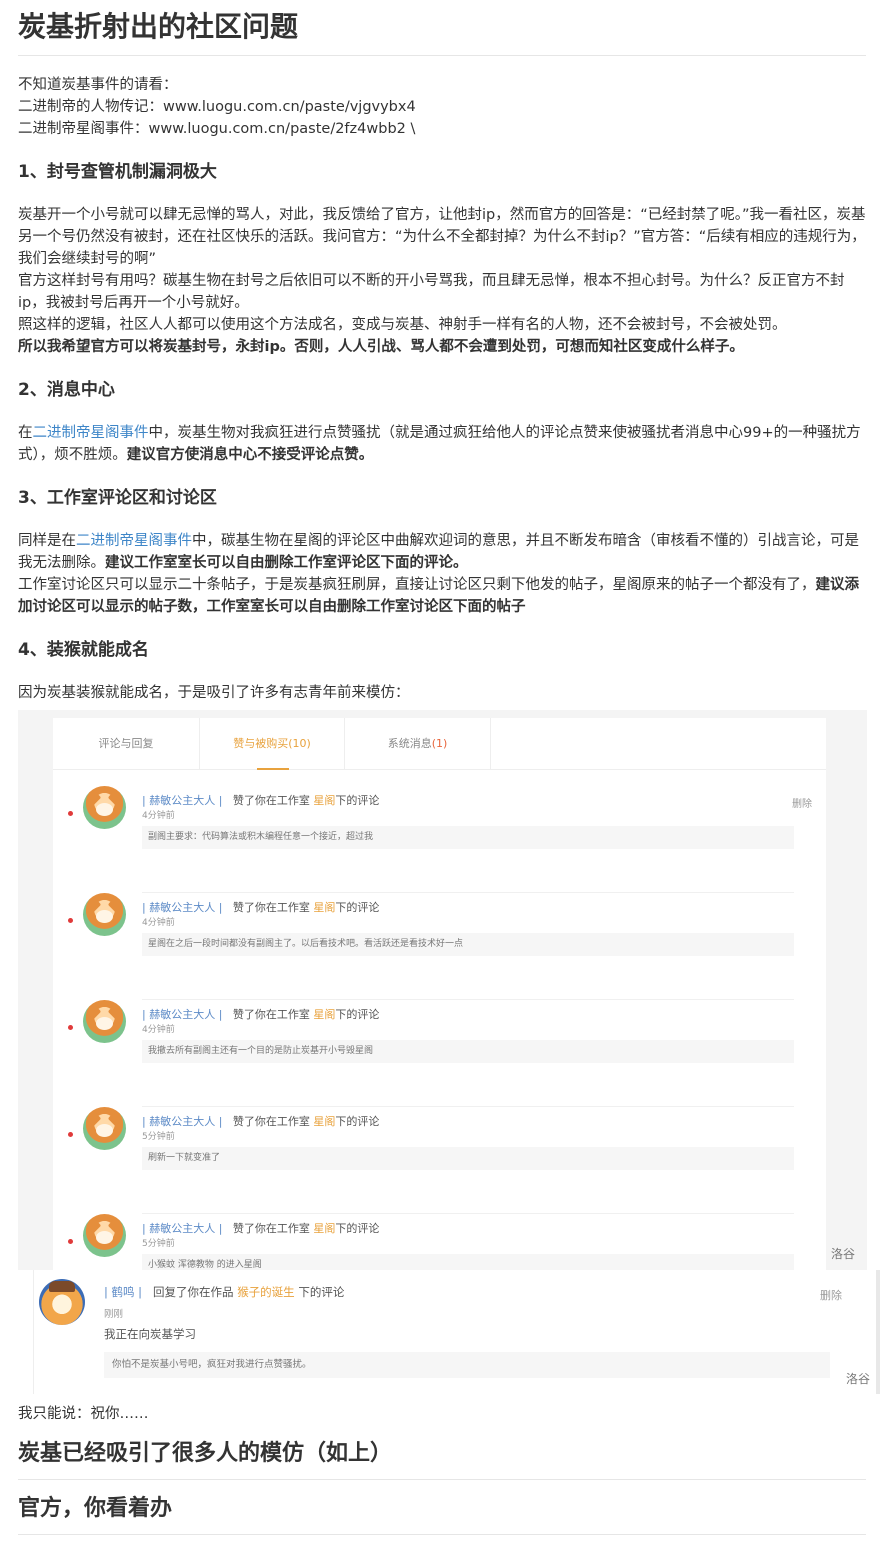 This screenshot has height=1562, width=880. I want to click on section-heading-1: 1、封号查管机制漏洞极大, so click(117, 172).